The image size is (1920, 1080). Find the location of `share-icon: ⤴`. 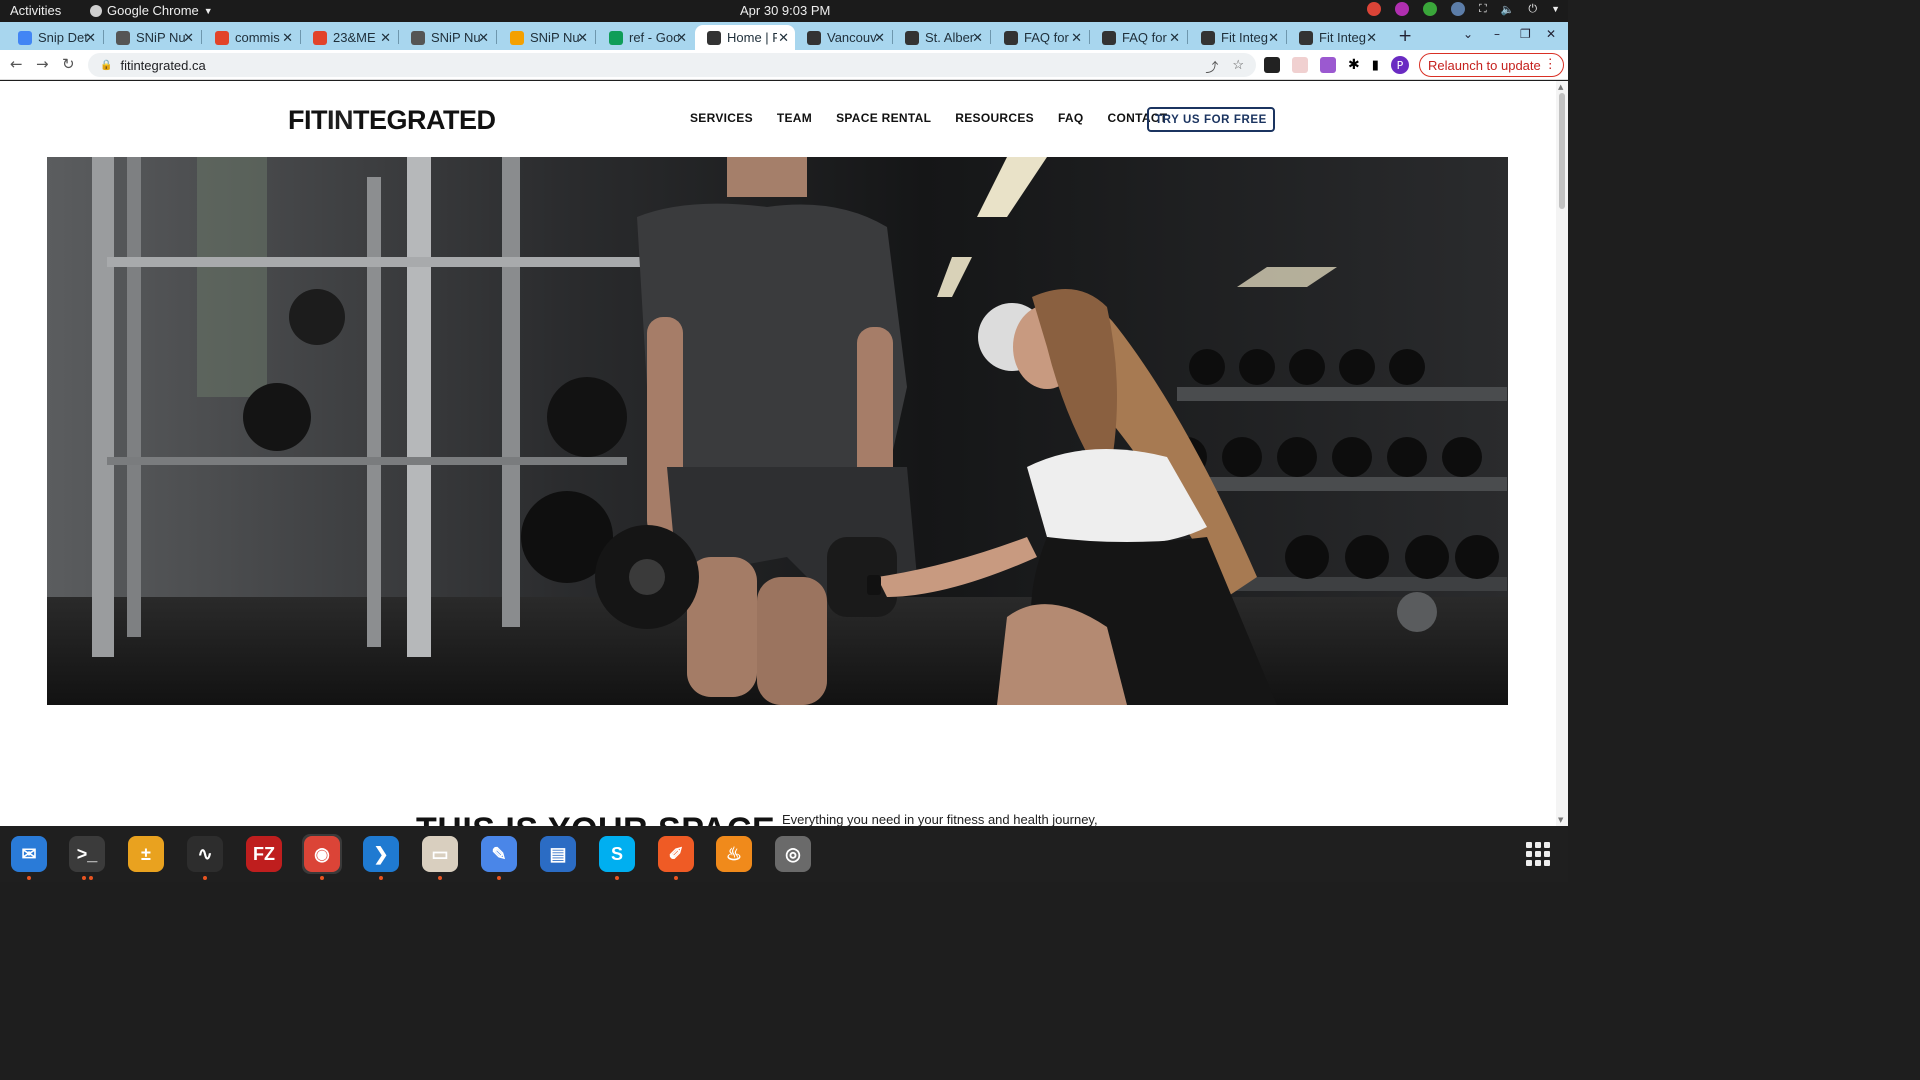

share-icon: ⤴ is located at coordinates (1211, 66).